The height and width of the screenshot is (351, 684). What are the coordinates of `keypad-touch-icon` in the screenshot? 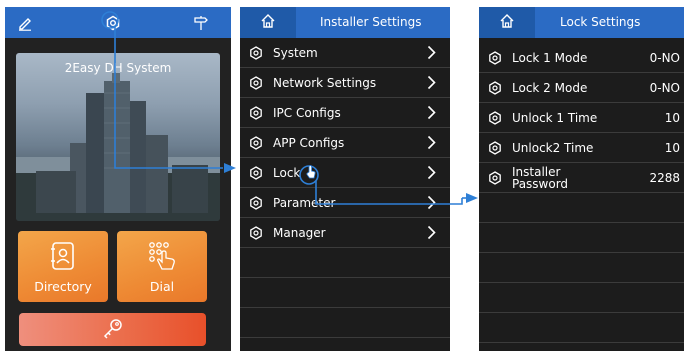 It's located at (162, 256).